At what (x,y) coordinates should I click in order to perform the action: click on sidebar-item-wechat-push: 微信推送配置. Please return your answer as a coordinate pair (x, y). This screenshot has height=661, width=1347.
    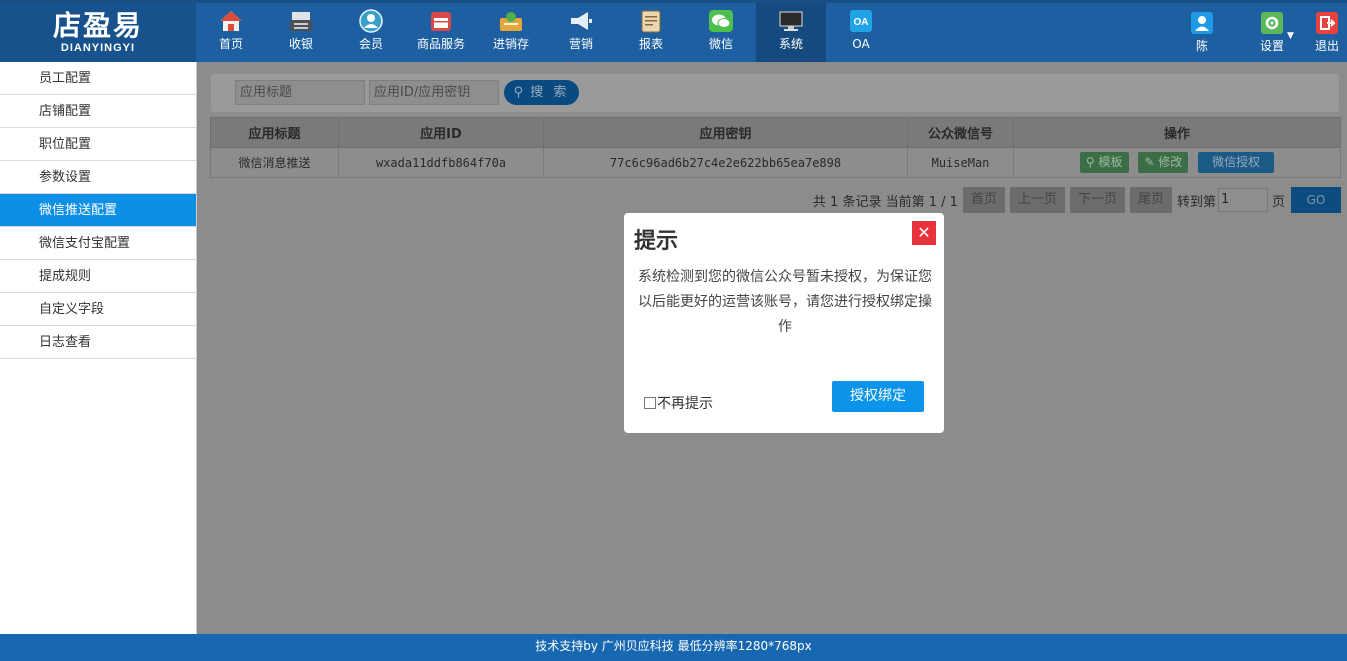
    Looking at the image, I should click on (98, 210).